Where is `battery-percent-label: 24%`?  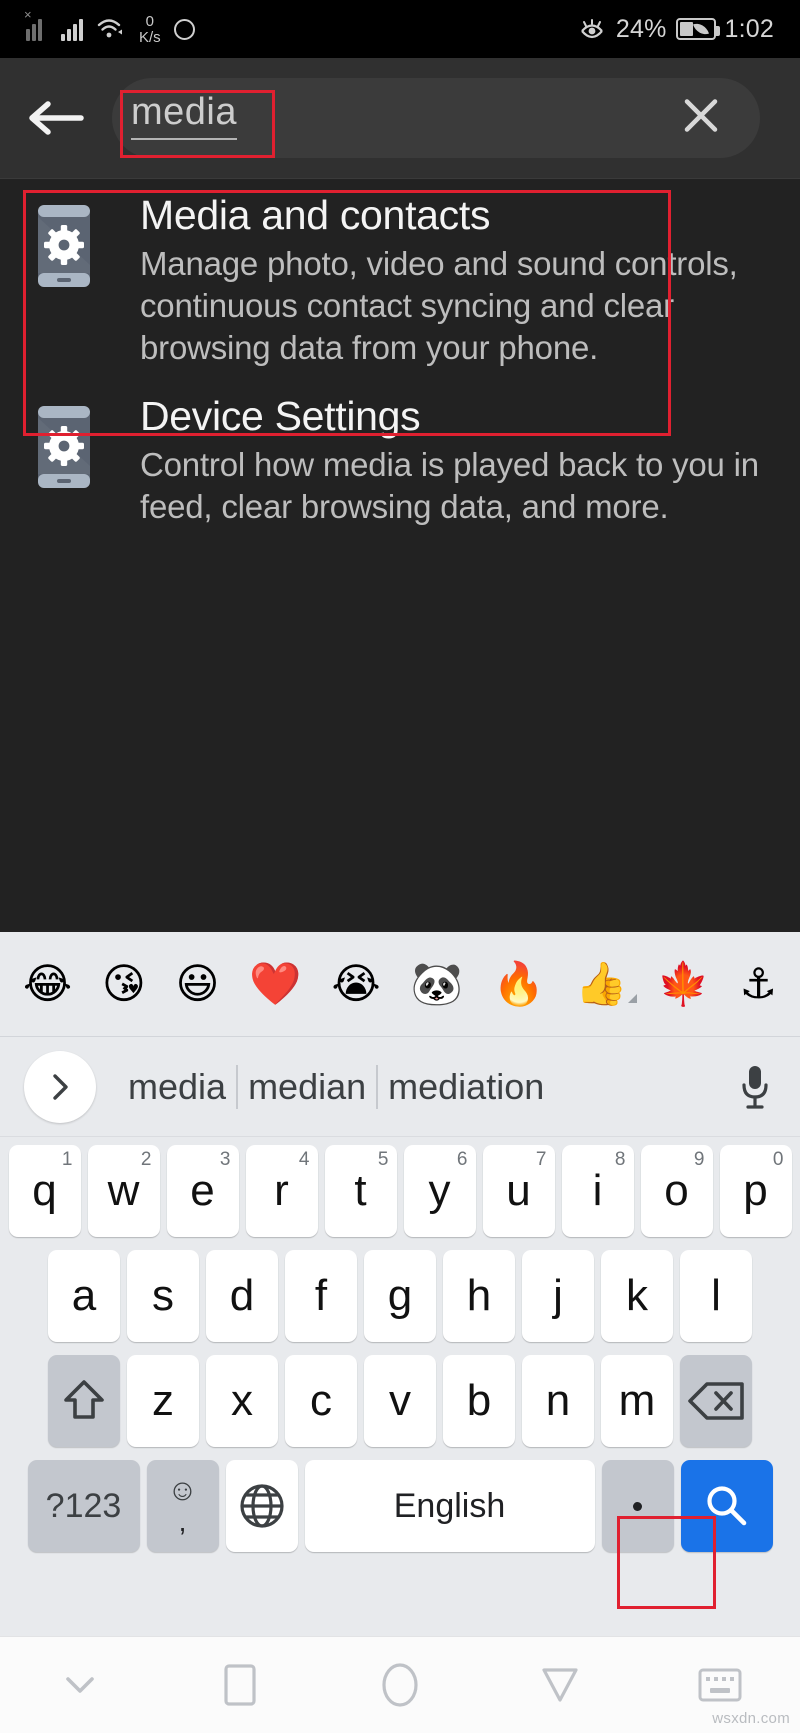 battery-percent-label: 24% is located at coordinates (641, 28).